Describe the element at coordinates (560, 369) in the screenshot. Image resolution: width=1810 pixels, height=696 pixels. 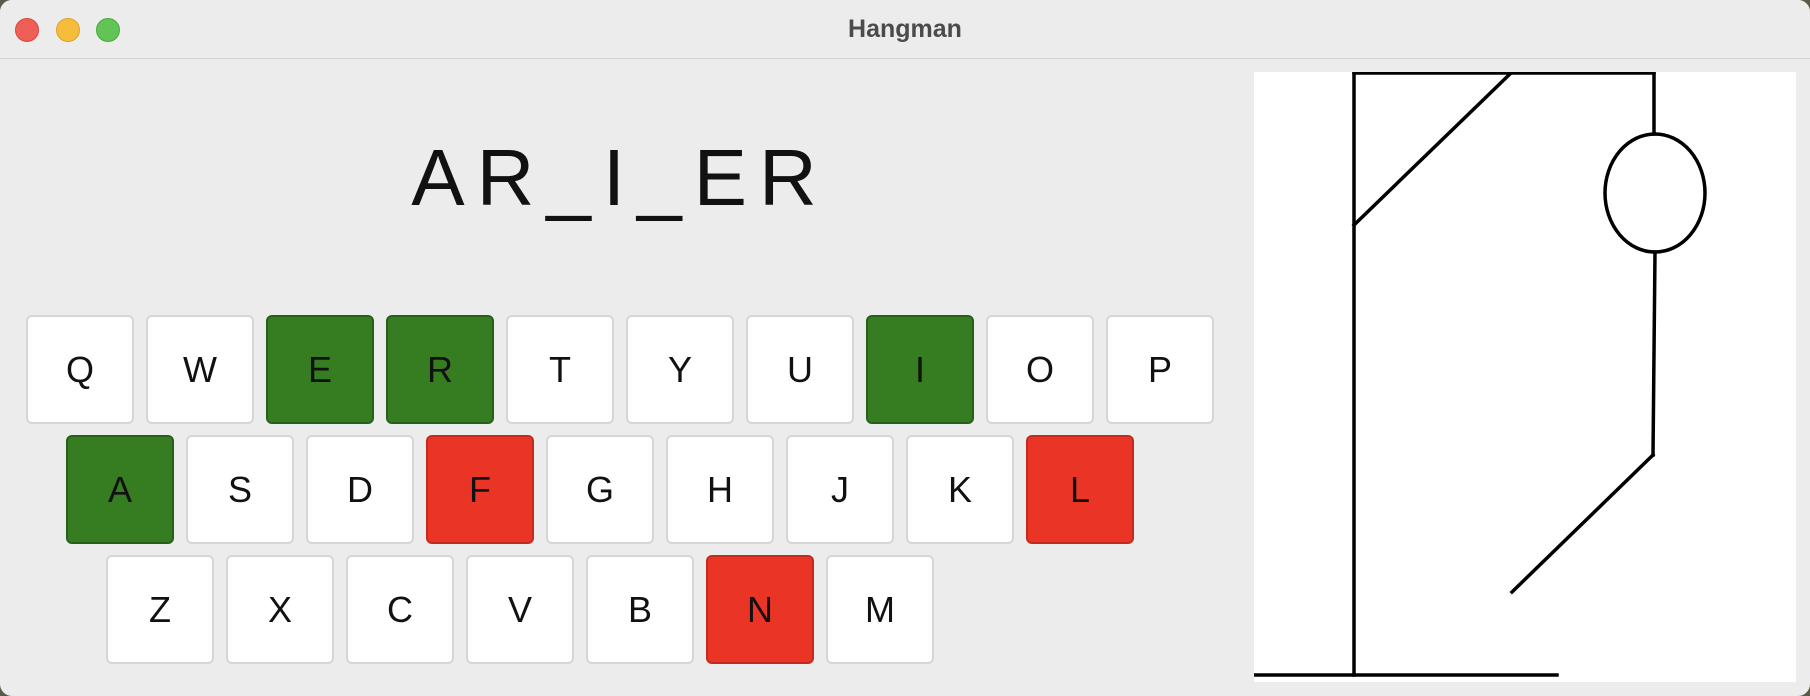
I see `key-t: T` at that location.